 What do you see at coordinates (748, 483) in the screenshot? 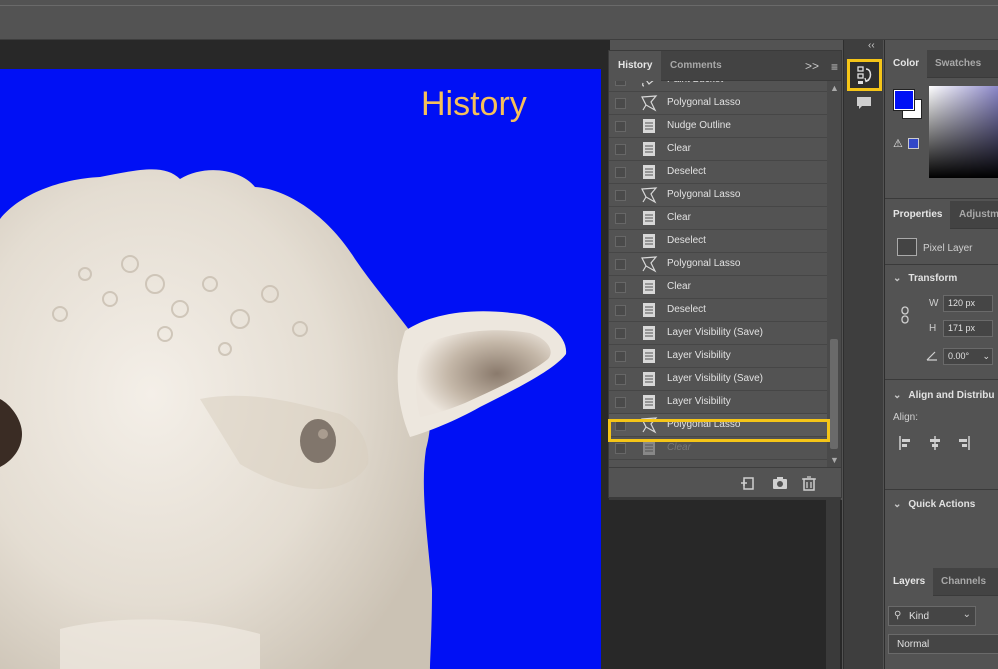
I see `new-document-from-state-icon` at bounding box center [748, 483].